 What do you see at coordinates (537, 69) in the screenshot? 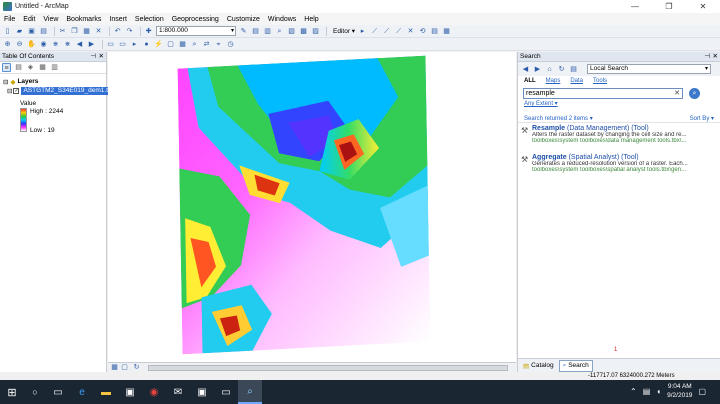
I see `forward-arrow-icon: ▶` at bounding box center [537, 69].